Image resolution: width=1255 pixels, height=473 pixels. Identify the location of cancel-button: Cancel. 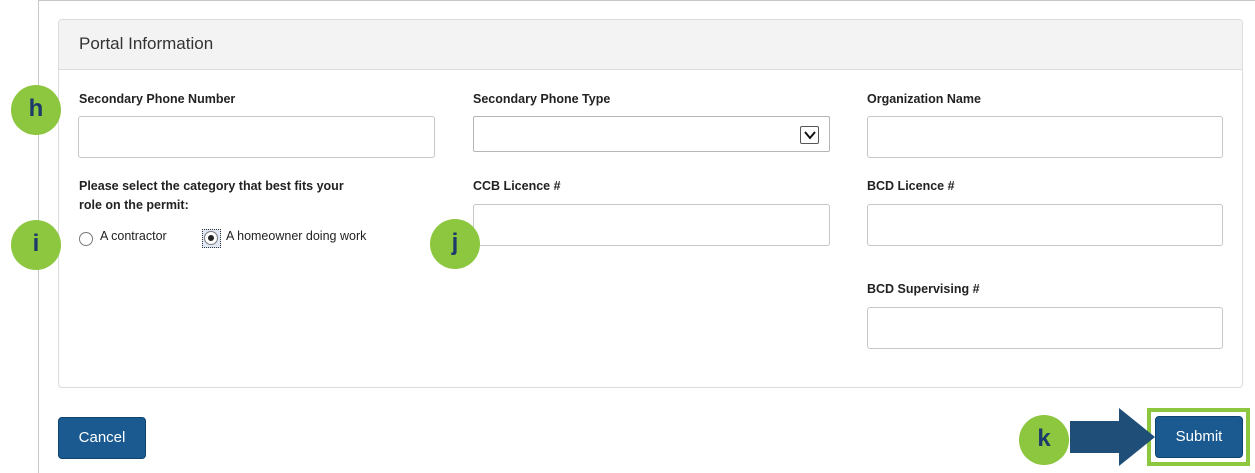
(102, 438).